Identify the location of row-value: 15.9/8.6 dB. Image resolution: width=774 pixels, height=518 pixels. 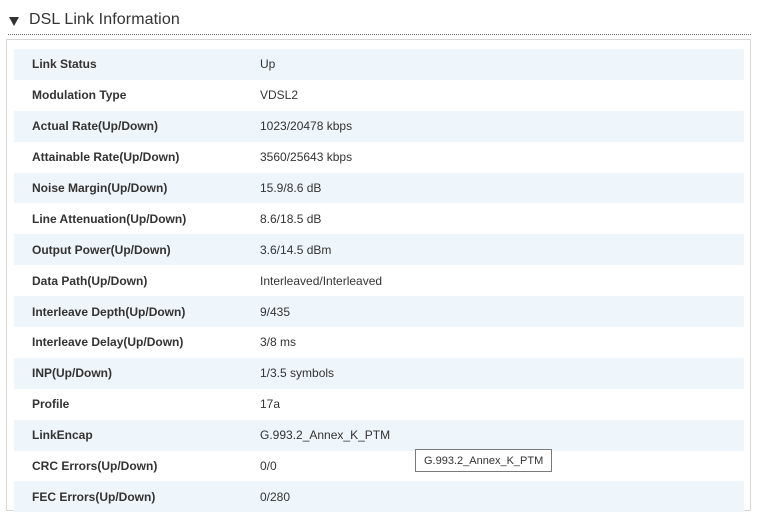
(291, 188).